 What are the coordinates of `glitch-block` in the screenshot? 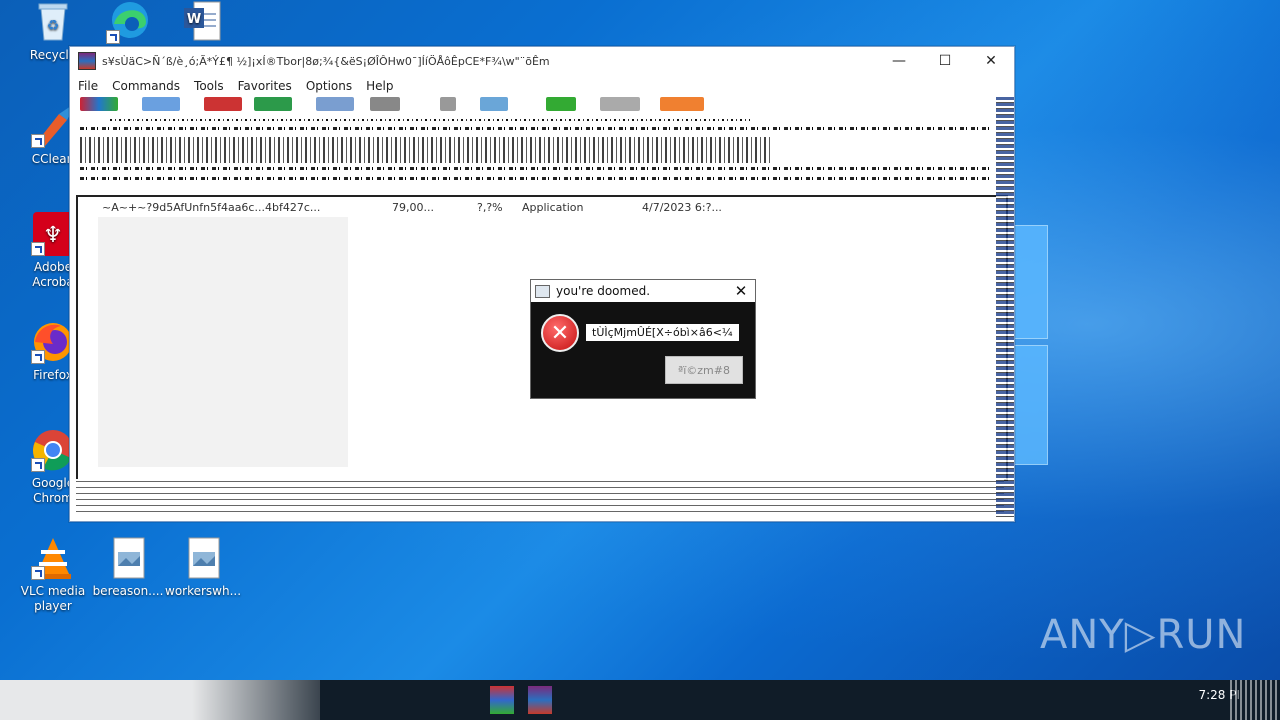 It's located at (425, 150).